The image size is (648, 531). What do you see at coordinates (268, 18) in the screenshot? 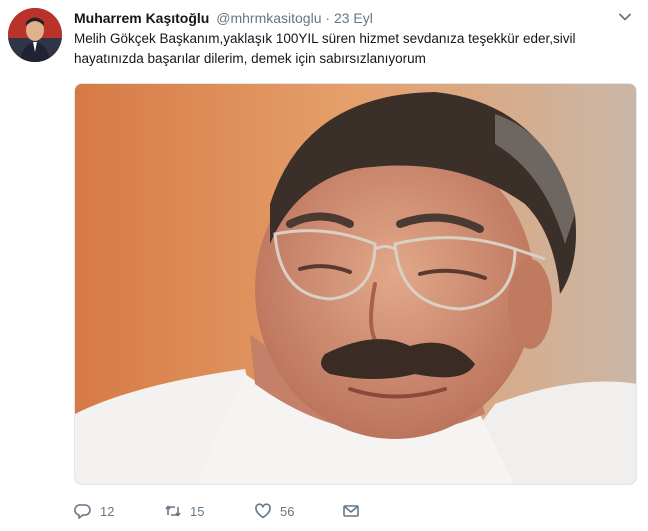
I see `user-handle: @mhrmkasitoglu` at bounding box center [268, 18].